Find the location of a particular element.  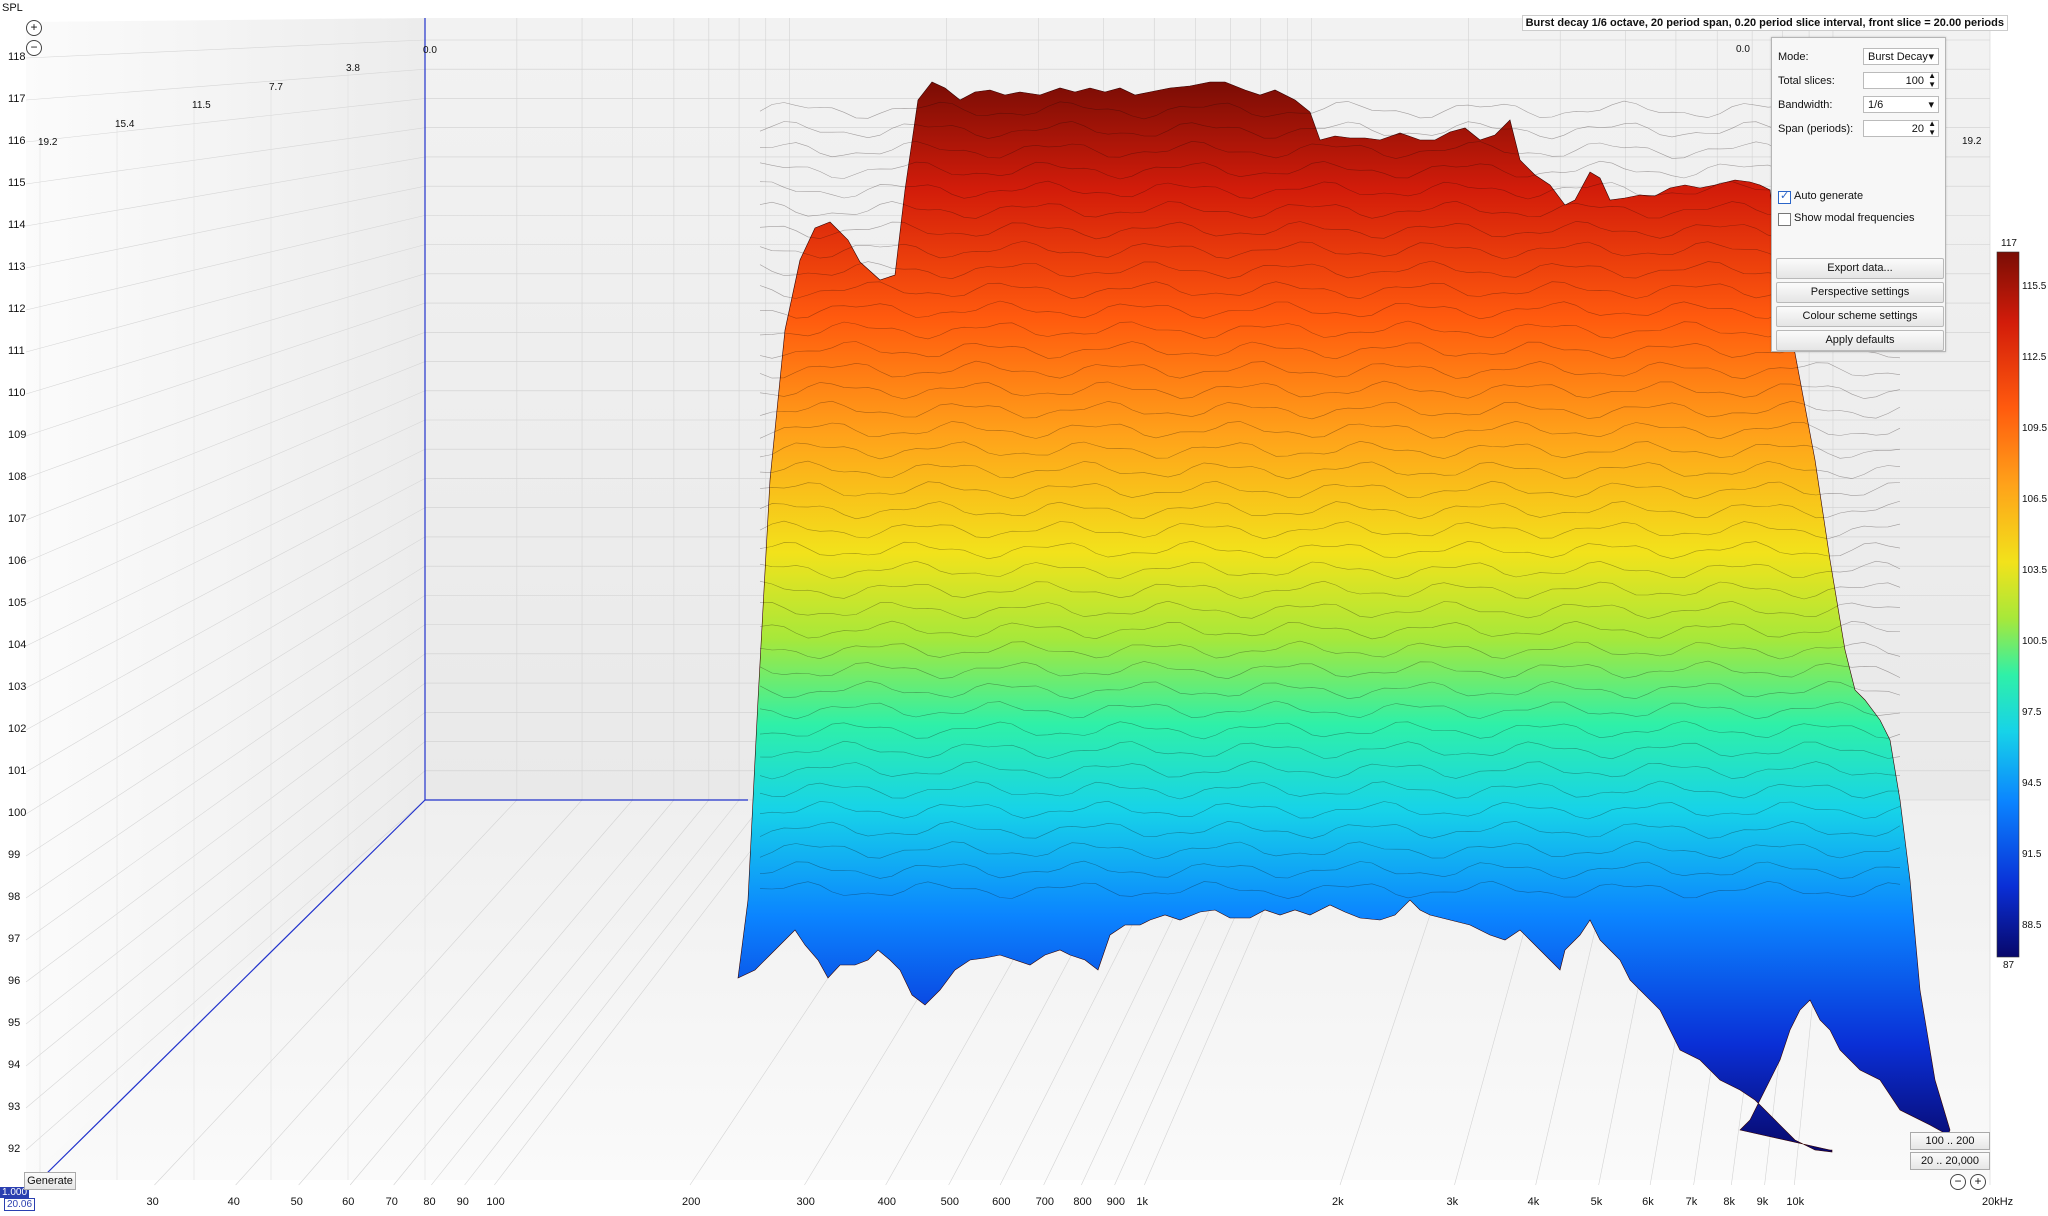

y-tick-label: 98 is located at coordinates (14, 897).